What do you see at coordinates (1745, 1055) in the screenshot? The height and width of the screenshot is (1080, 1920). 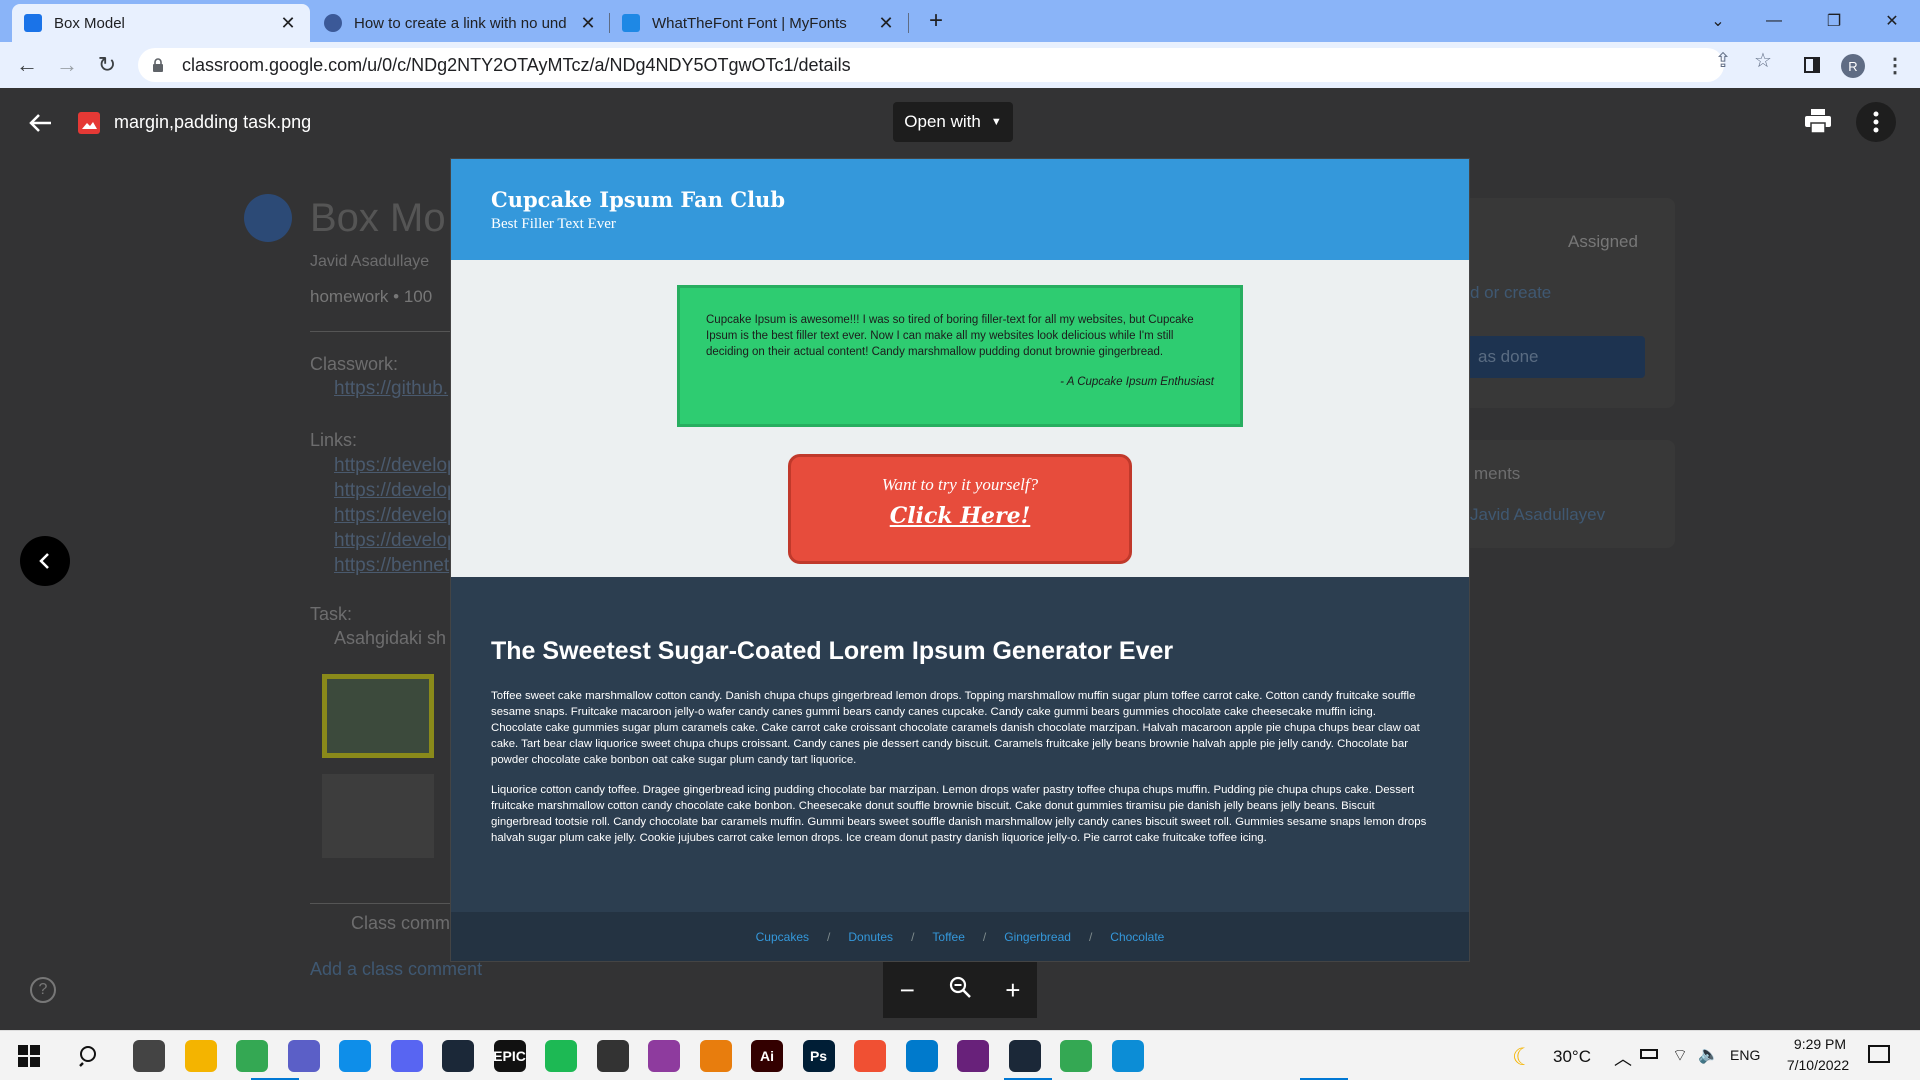 I see `language-indicator: ENG` at bounding box center [1745, 1055].